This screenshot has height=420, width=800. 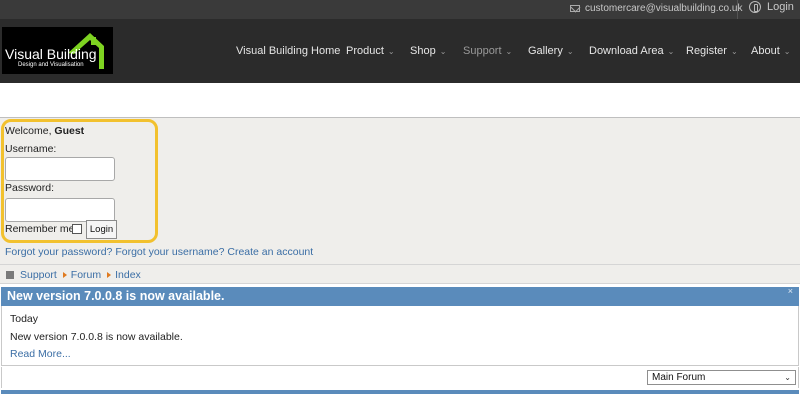 I want to click on username-label: Username:, so click(x=31, y=149).